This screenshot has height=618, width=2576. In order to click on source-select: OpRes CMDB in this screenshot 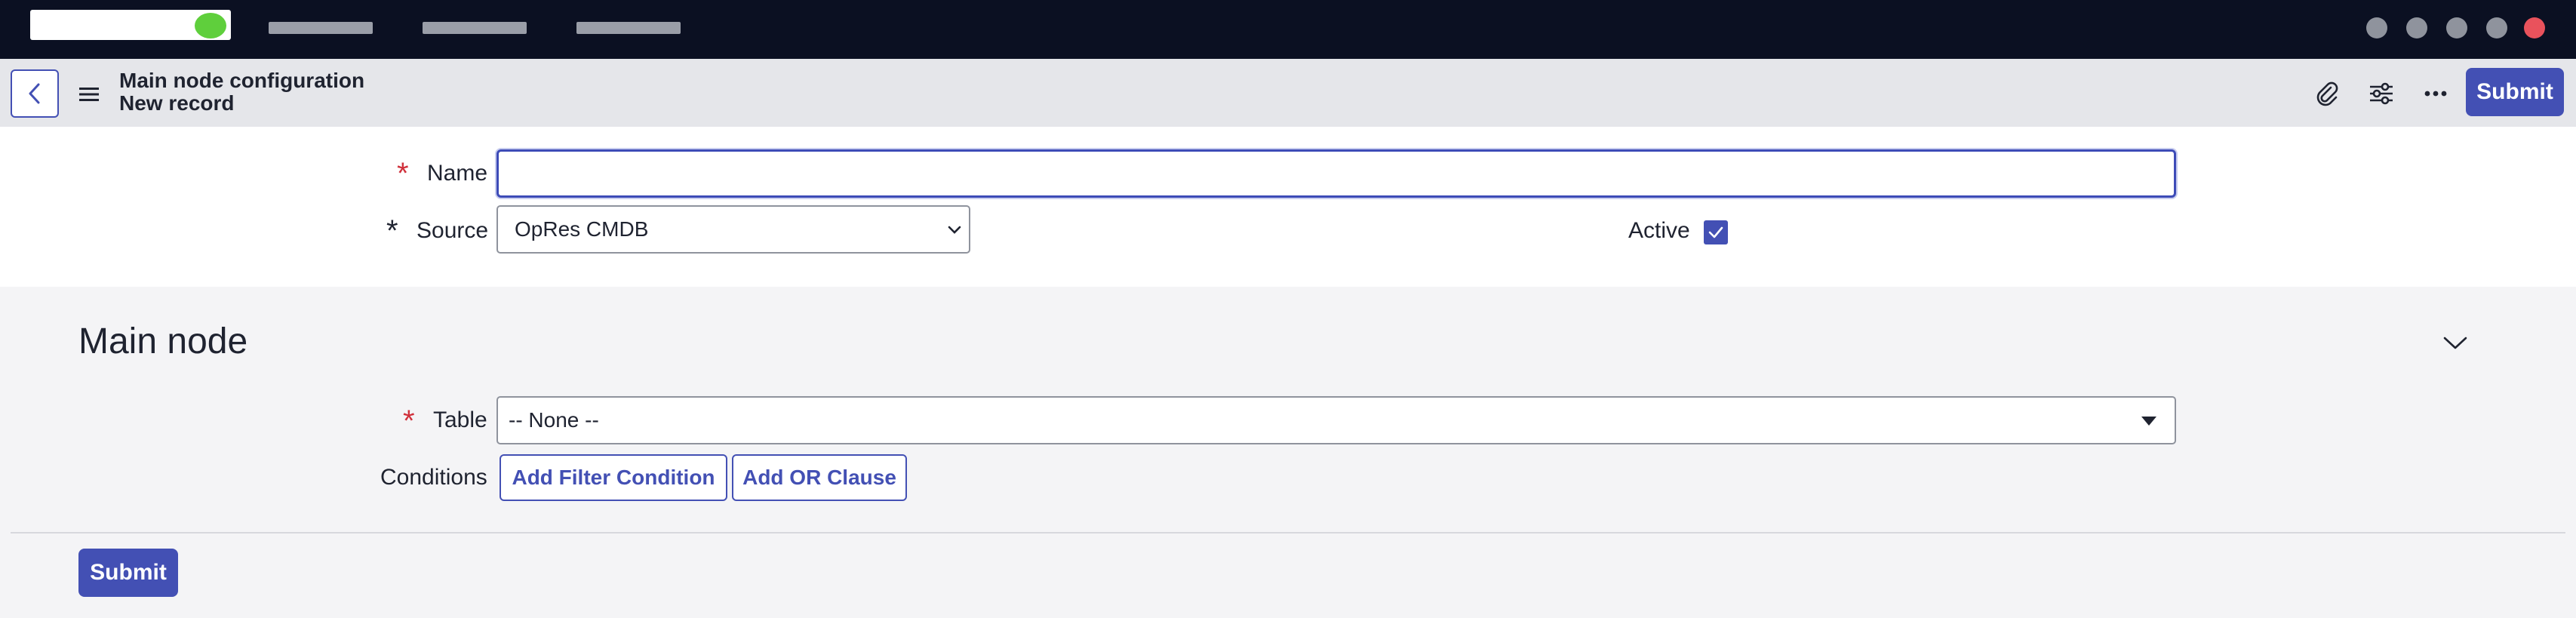, I will do `click(733, 230)`.